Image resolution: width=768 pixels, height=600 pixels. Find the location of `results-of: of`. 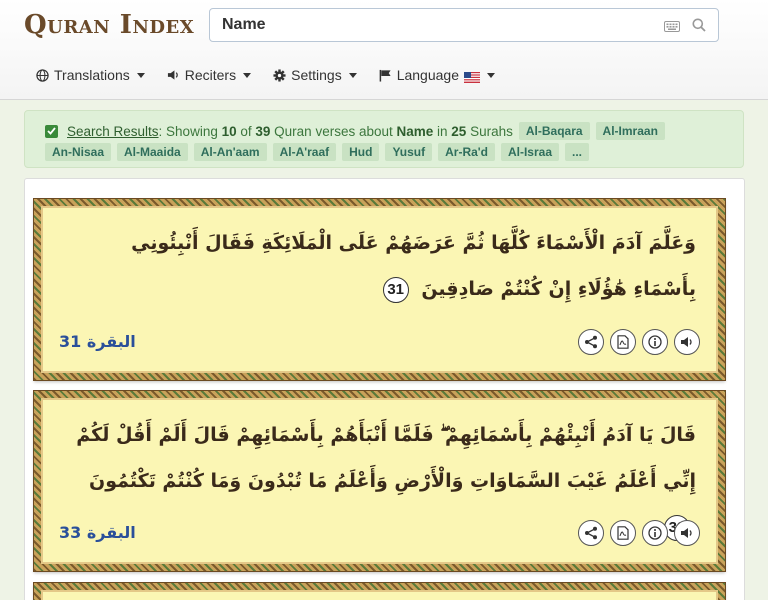

results-of: of is located at coordinates (246, 131).